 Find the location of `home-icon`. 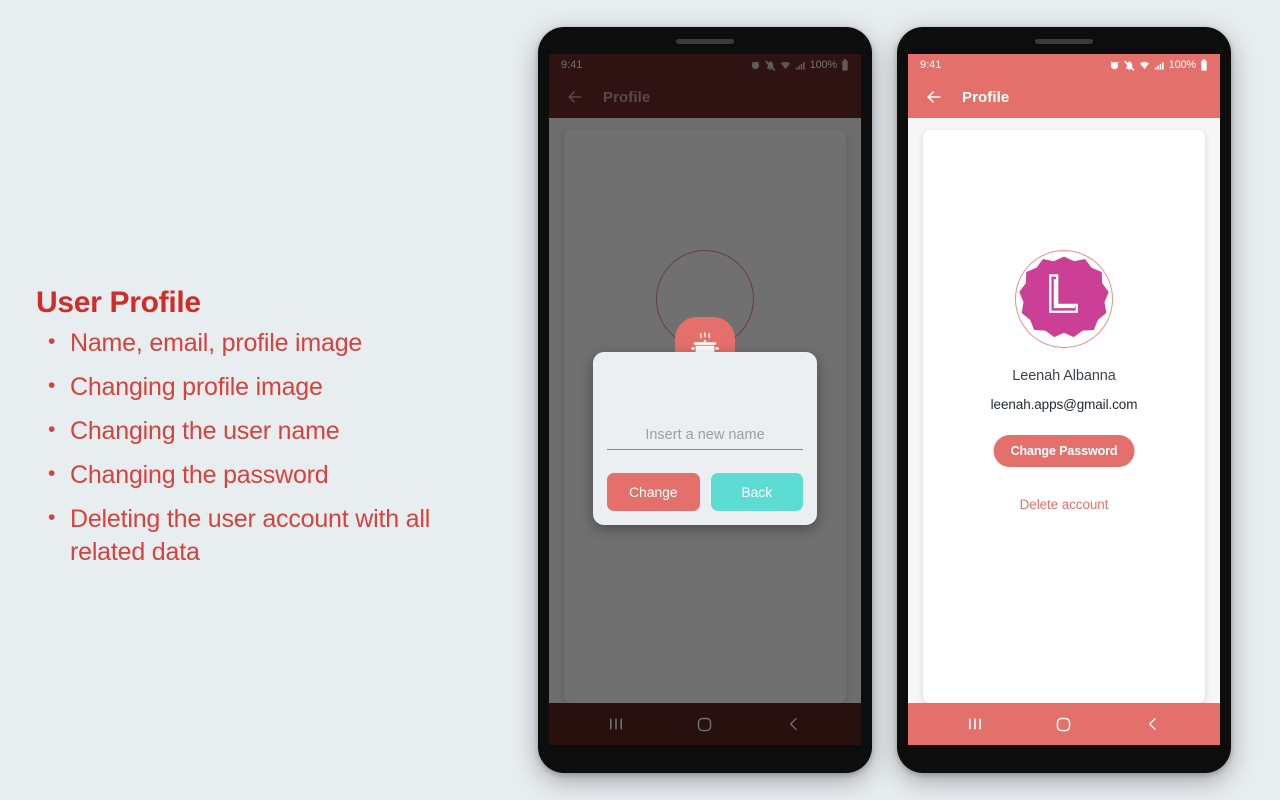

home-icon is located at coordinates (1064, 724).